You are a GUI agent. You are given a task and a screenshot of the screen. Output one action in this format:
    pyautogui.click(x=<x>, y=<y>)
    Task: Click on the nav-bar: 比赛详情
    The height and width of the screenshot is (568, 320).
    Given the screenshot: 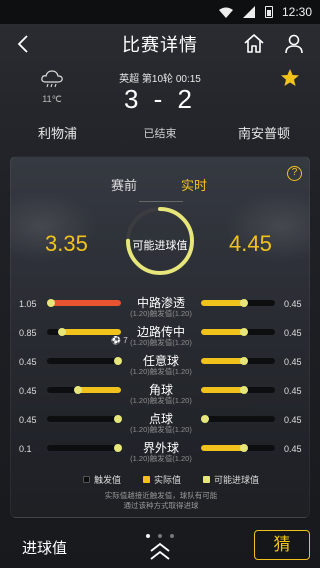 What is the action you would take?
    pyautogui.click(x=160, y=44)
    